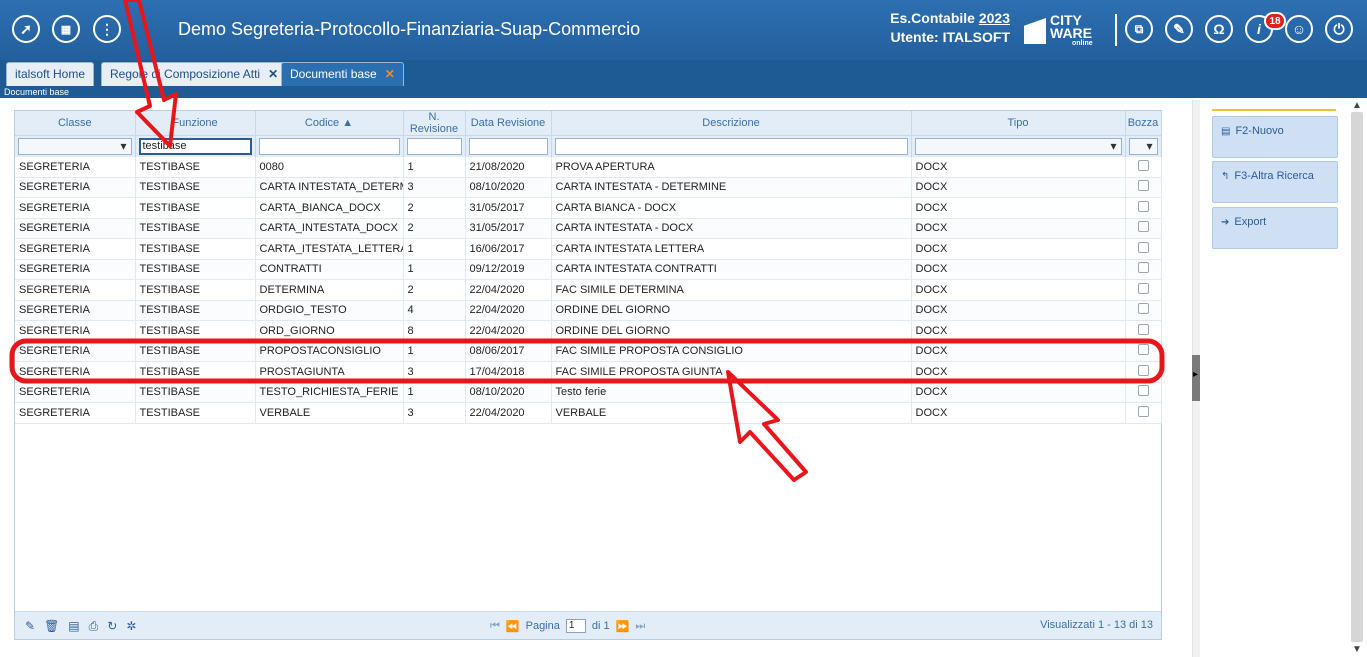 The height and width of the screenshot is (657, 1367). Describe the element at coordinates (329, 392) in the screenshot. I see `cell-codice: TESTO_RICHIESTA_FERIE` at that location.